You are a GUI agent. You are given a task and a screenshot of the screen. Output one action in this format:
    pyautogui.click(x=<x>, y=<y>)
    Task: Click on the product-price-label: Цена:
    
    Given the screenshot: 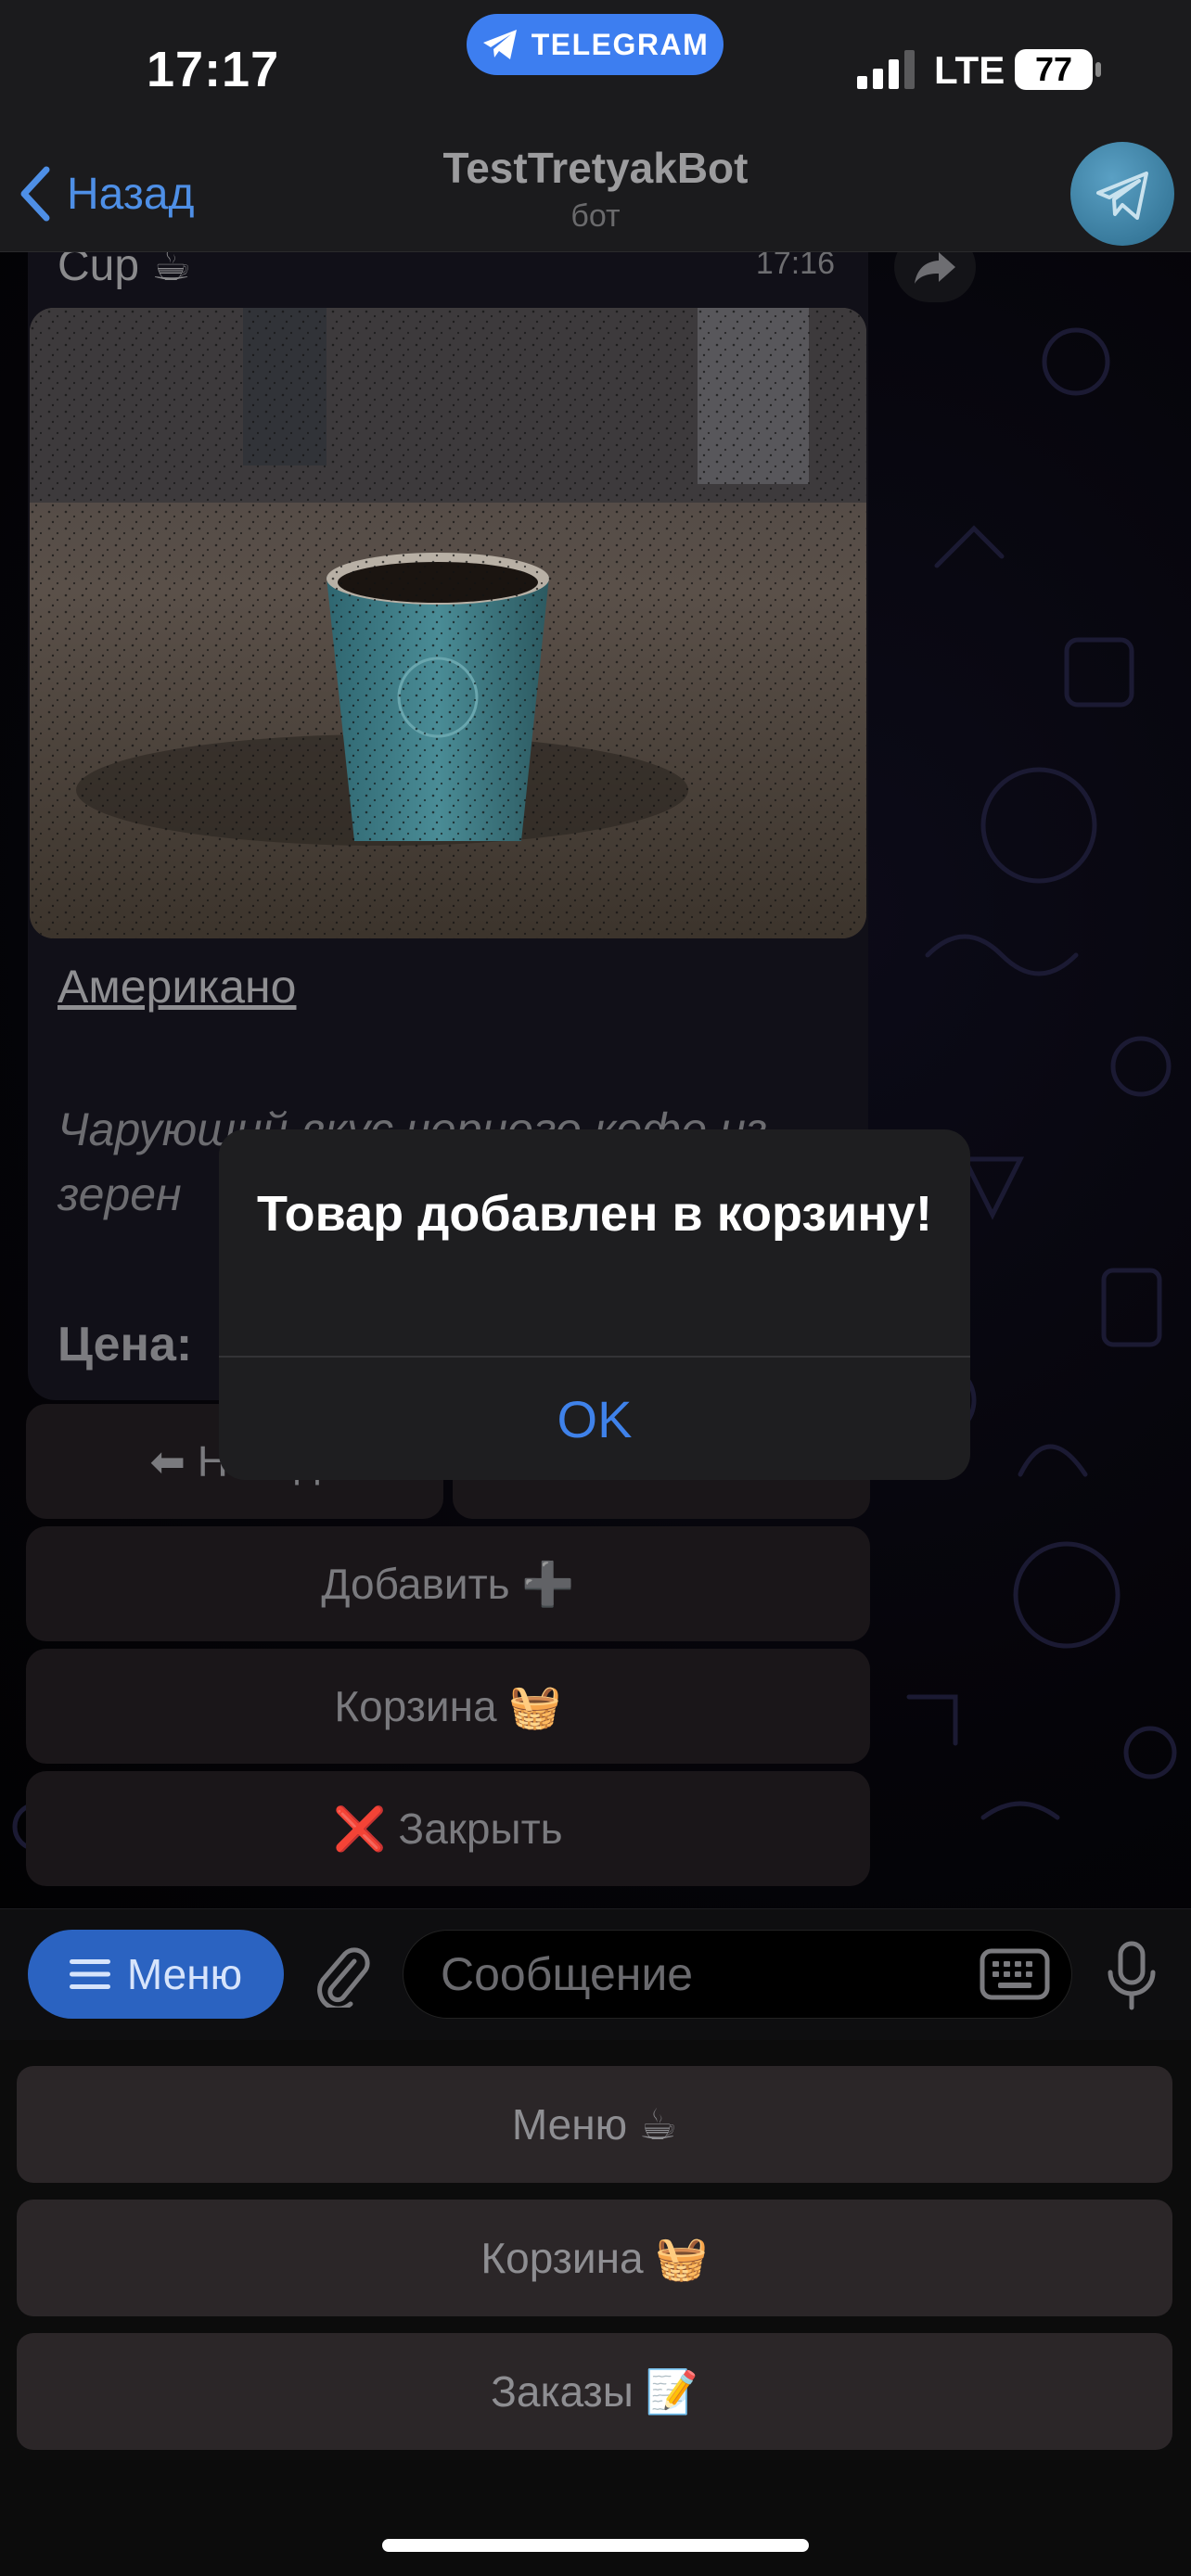 What is the action you would take?
    pyautogui.click(x=126, y=1344)
    